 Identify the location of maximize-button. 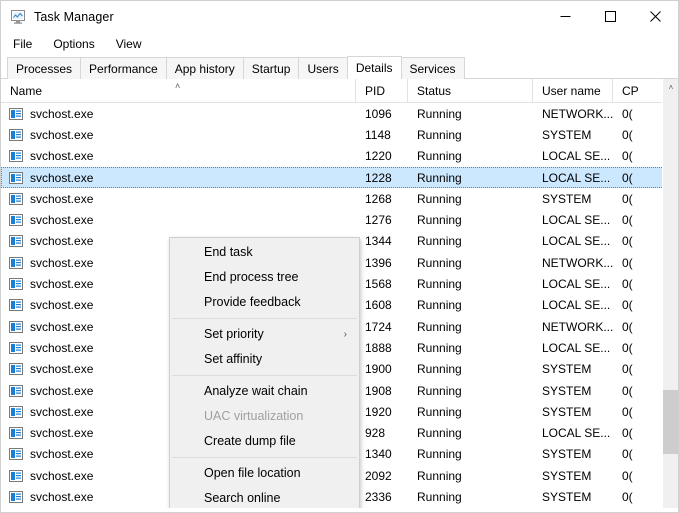
(610, 16).